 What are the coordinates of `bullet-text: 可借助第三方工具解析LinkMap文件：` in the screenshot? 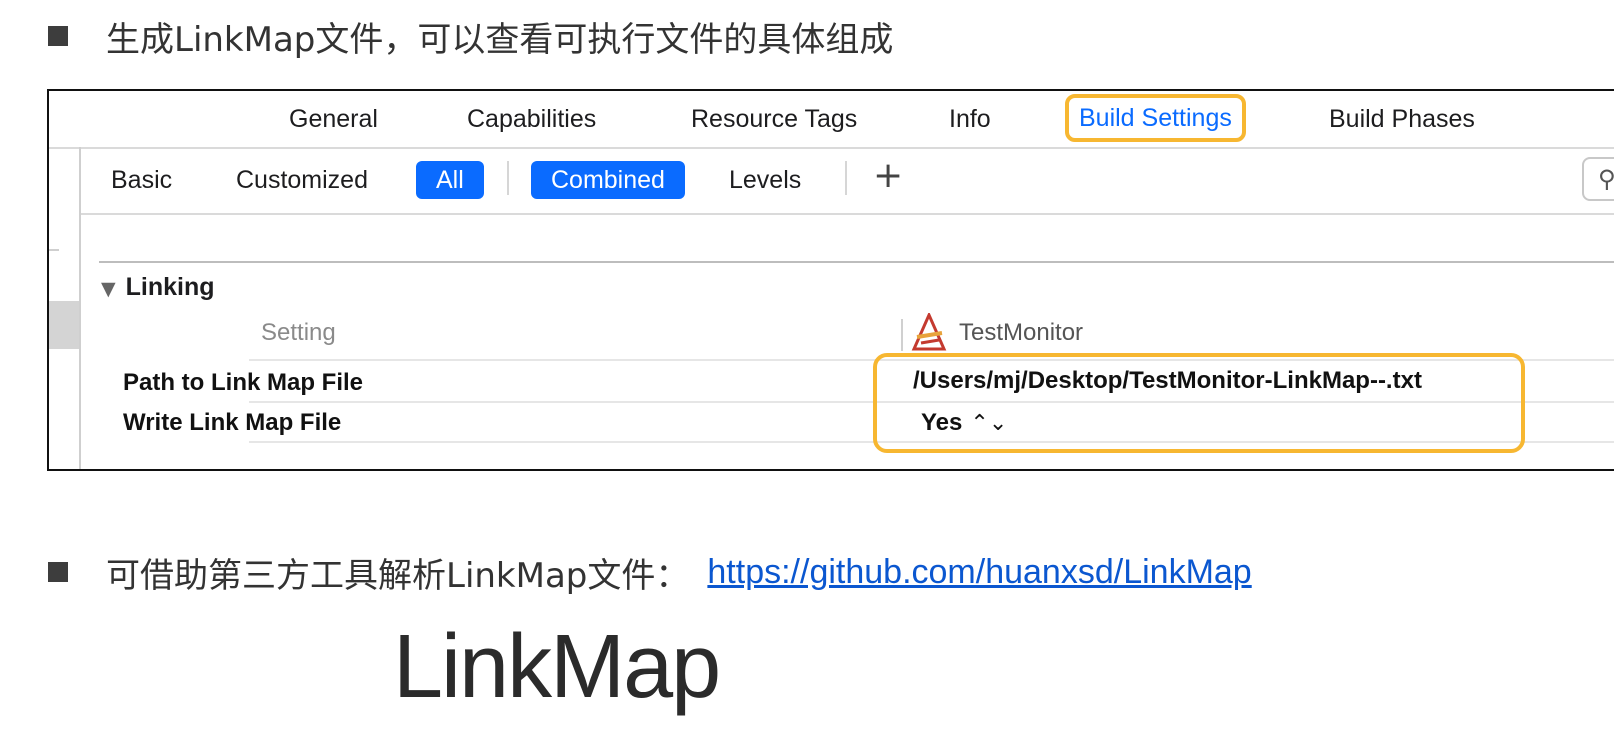 It's located at (398, 575).